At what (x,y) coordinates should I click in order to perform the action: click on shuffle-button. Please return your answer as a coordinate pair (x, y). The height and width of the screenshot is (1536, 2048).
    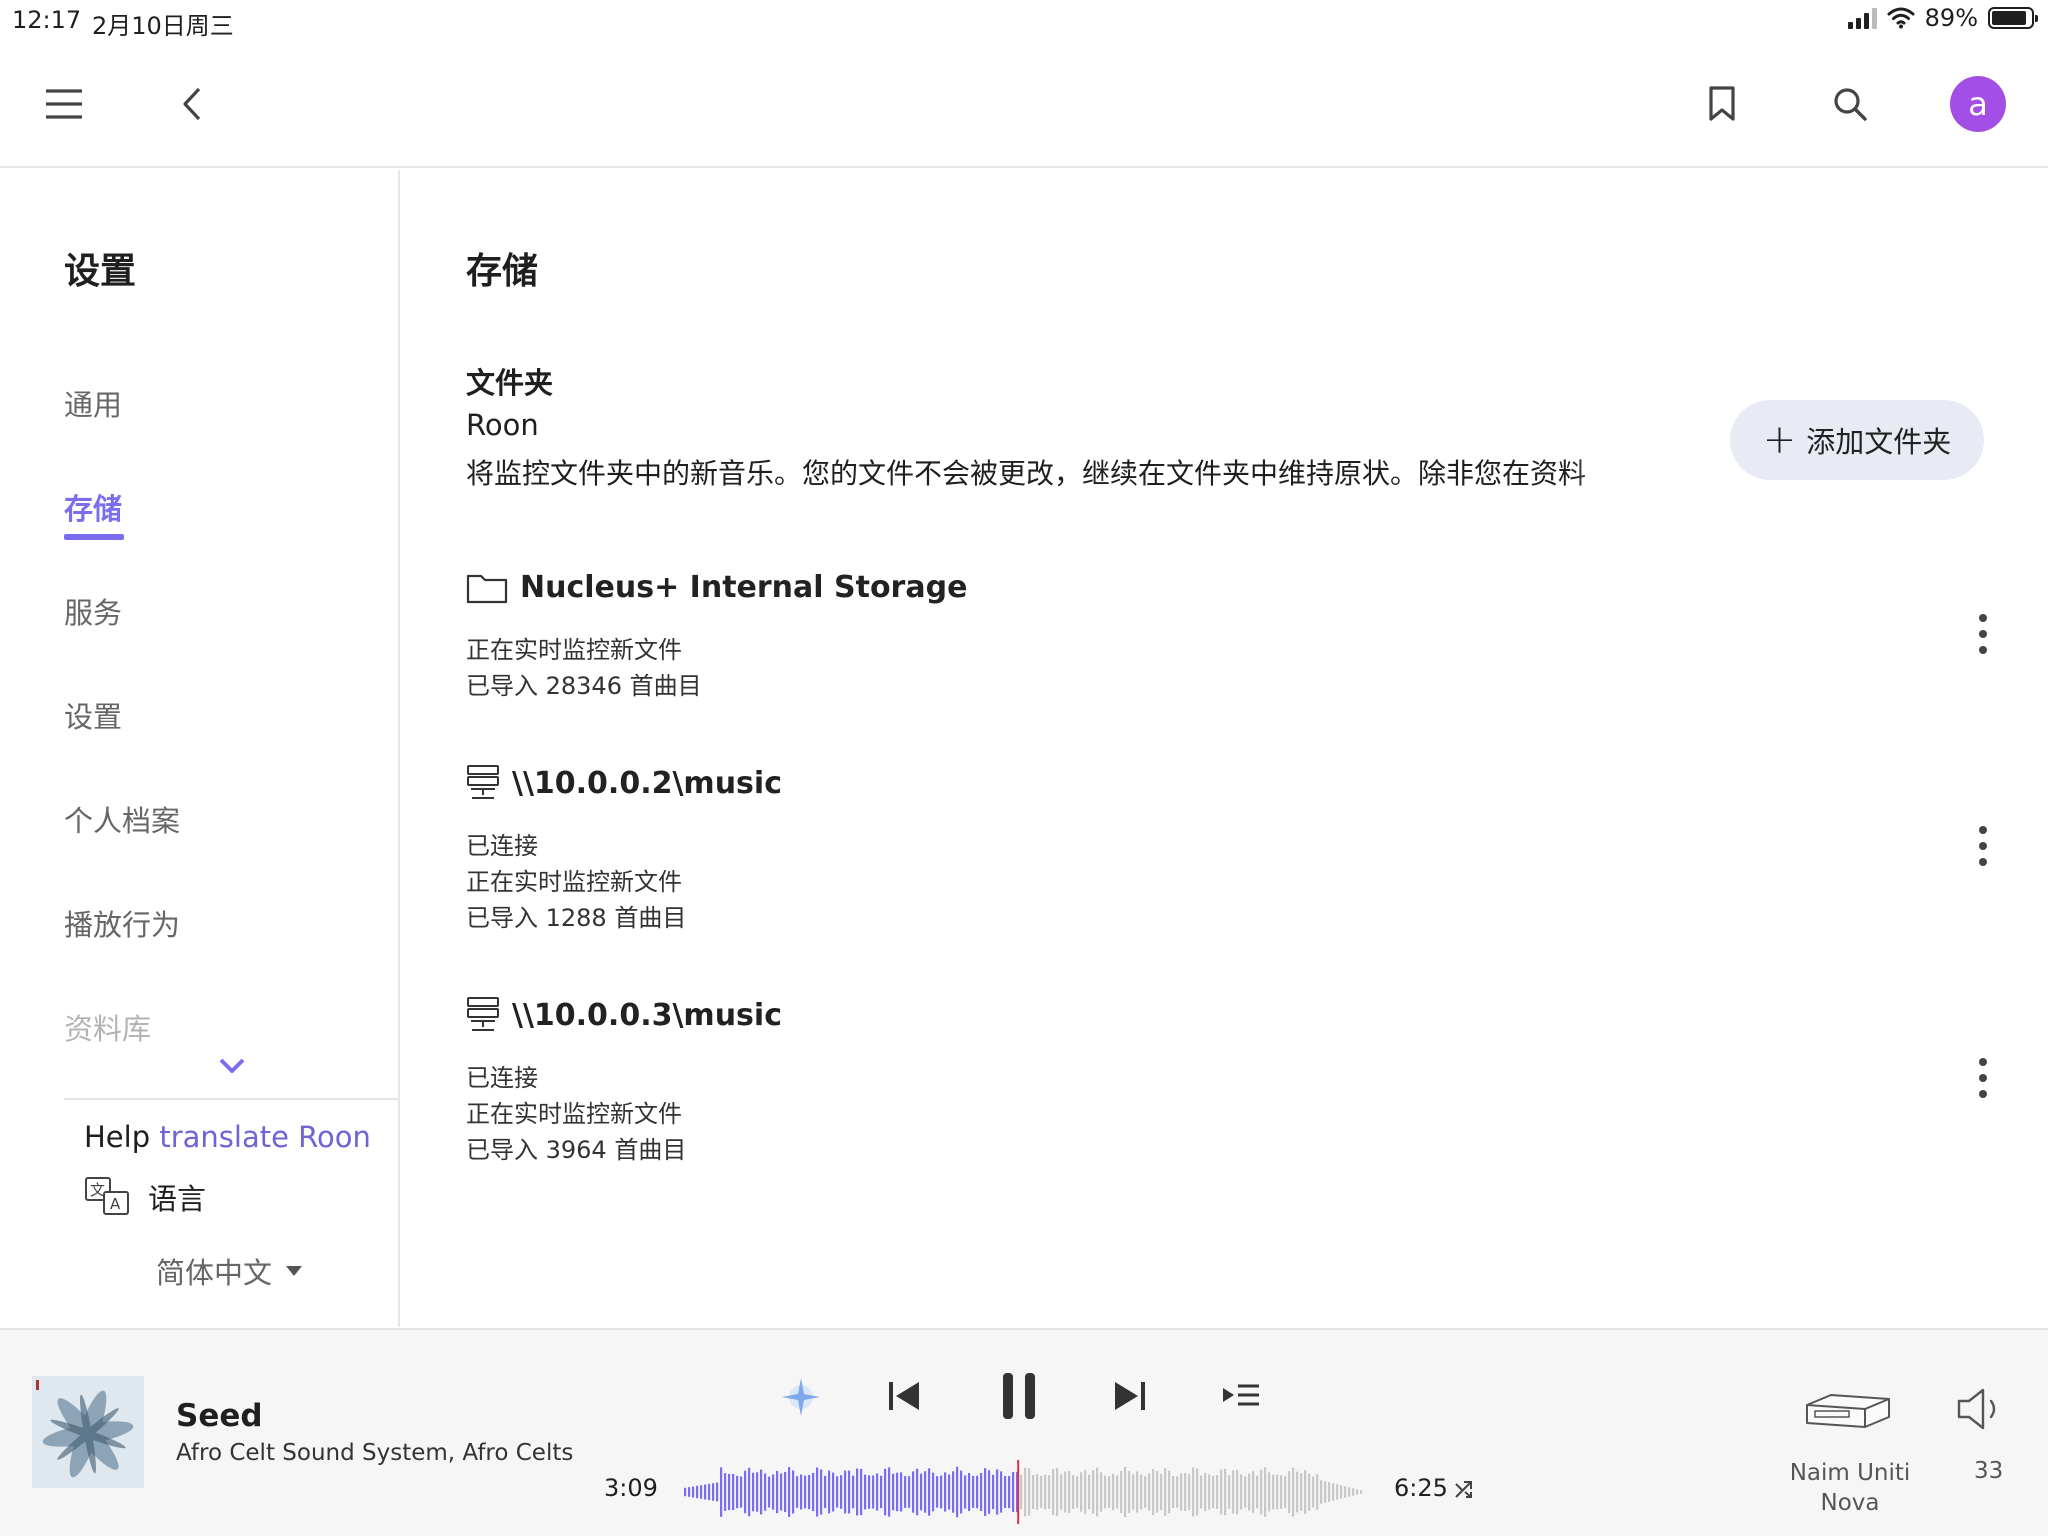
    Looking at the image, I should click on (1464, 1490).